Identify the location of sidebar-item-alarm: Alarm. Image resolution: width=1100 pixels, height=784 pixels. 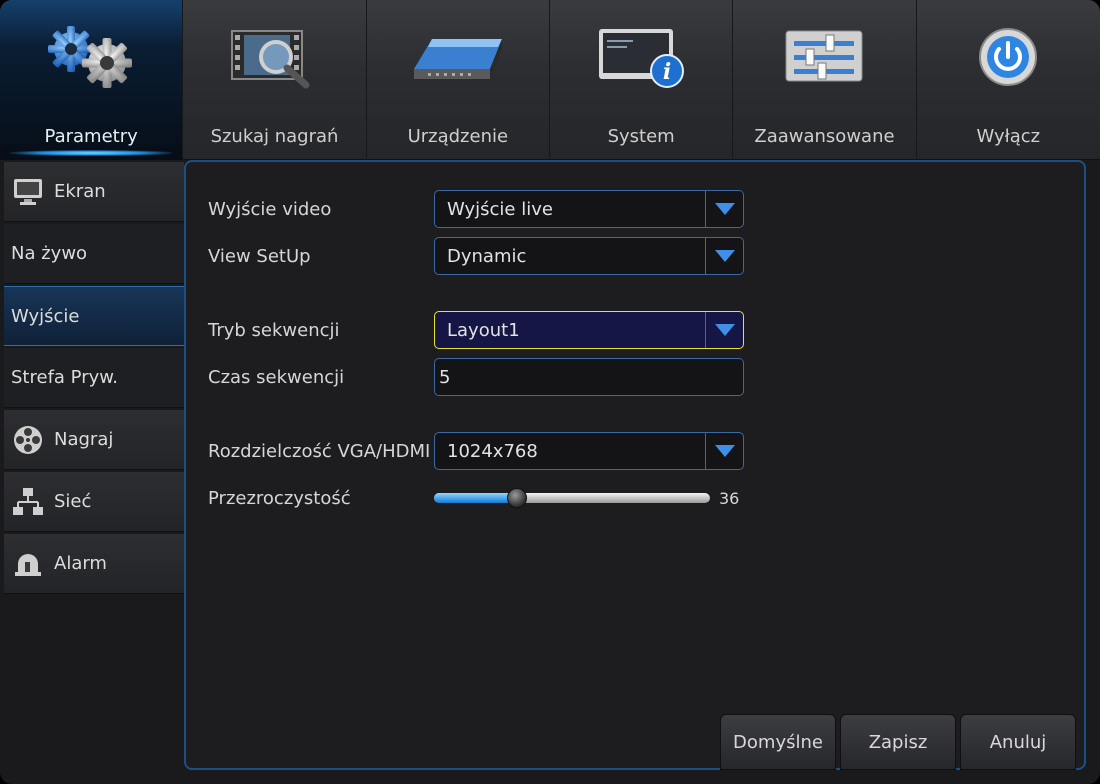
(94, 564).